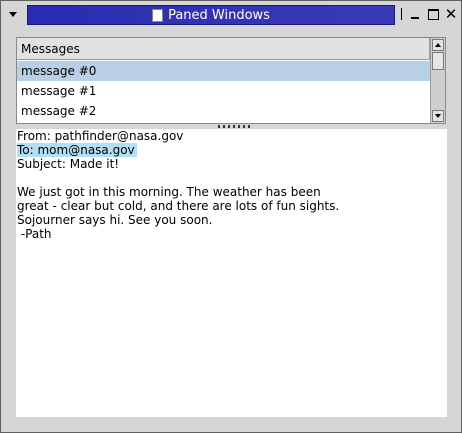 The width and height of the screenshot is (462, 433). Describe the element at coordinates (451, 14) in the screenshot. I see `close-icon: ✕` at that location.